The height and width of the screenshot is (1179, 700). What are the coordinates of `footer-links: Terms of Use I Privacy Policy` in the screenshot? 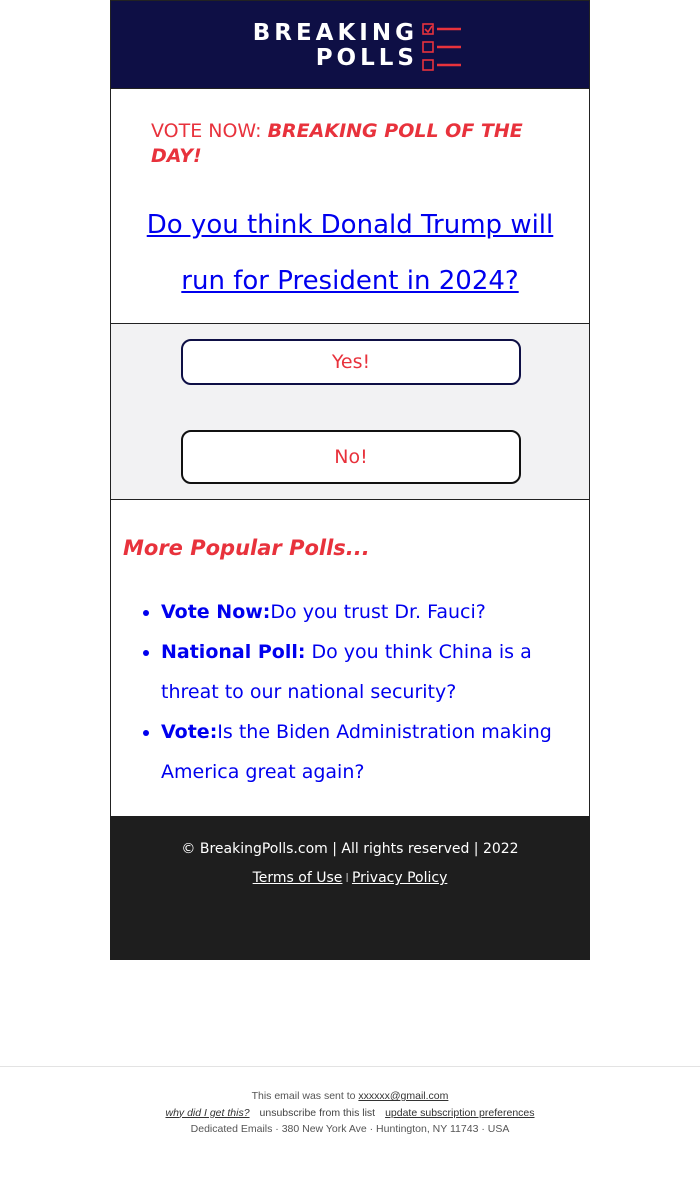 It's located at (350, 878).